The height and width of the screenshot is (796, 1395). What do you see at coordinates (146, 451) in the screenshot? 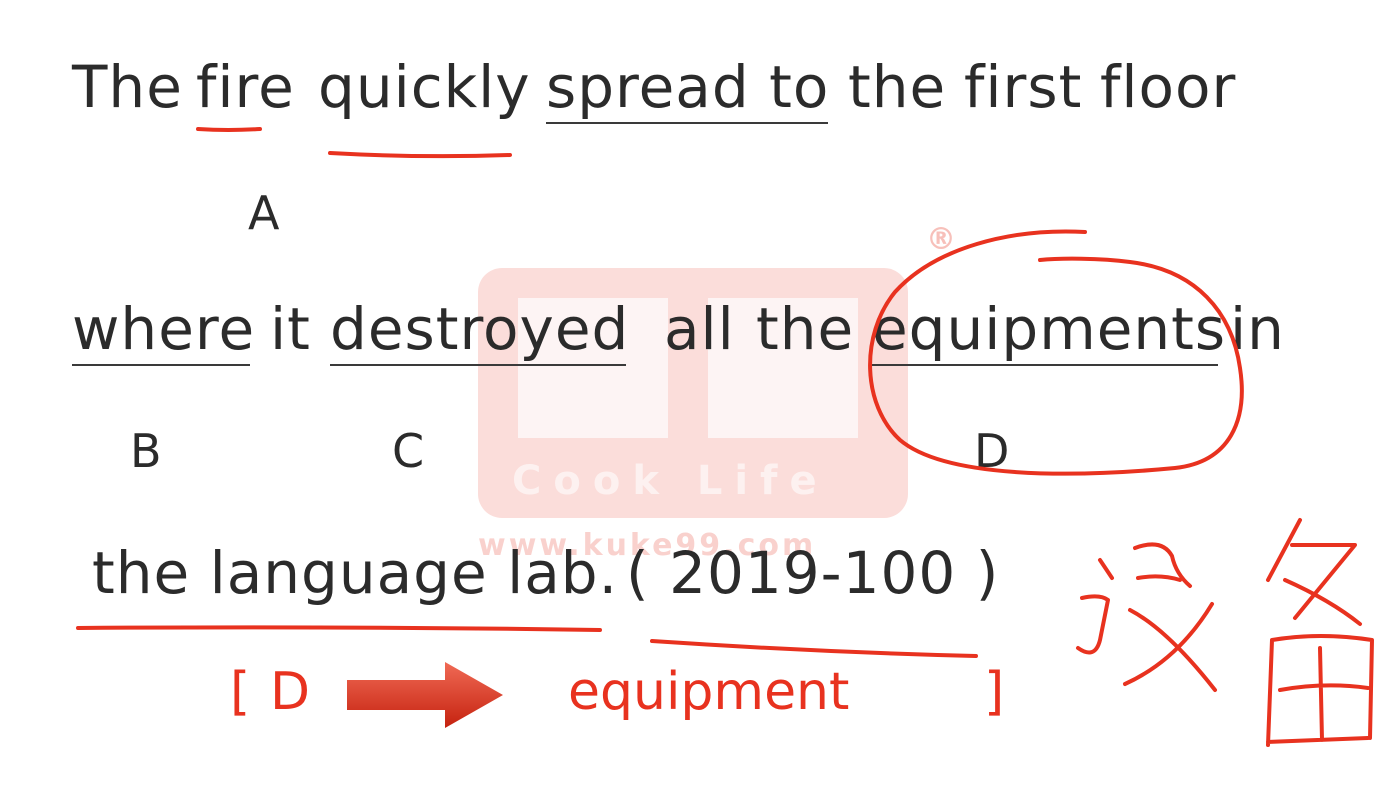
I see `option-b-label: B` at bounding box center [146, 451].